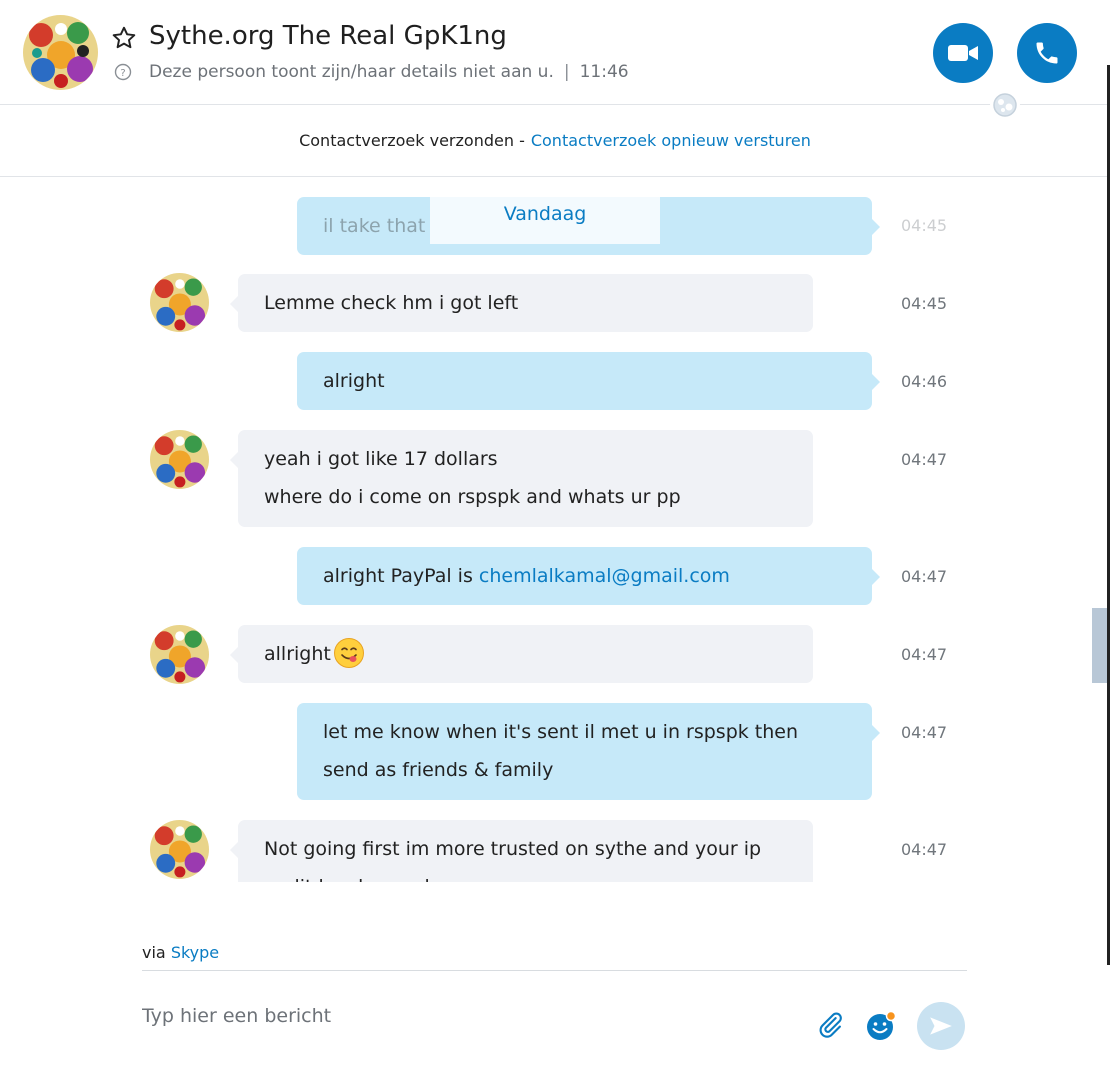 Image resolution: width=1110 pixels, height=1075 pixels. What do you see at coordinates (545, 214) in the screenshot?
I see `date-divider: Vandaag` at bounding box center [545, 214].